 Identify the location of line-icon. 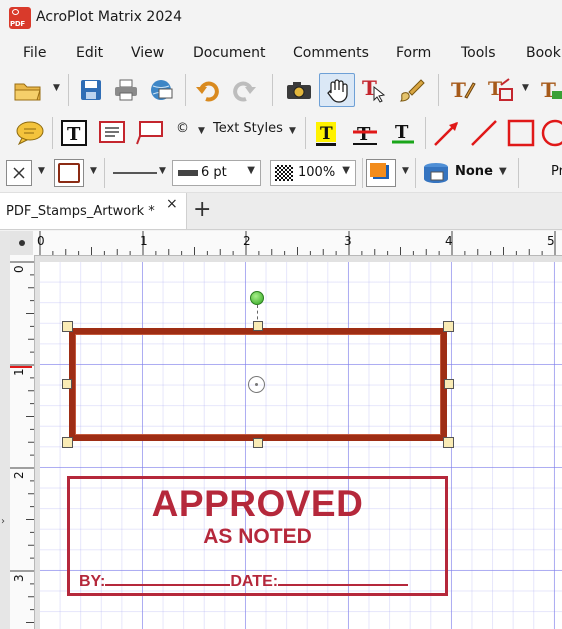
(484, 133).